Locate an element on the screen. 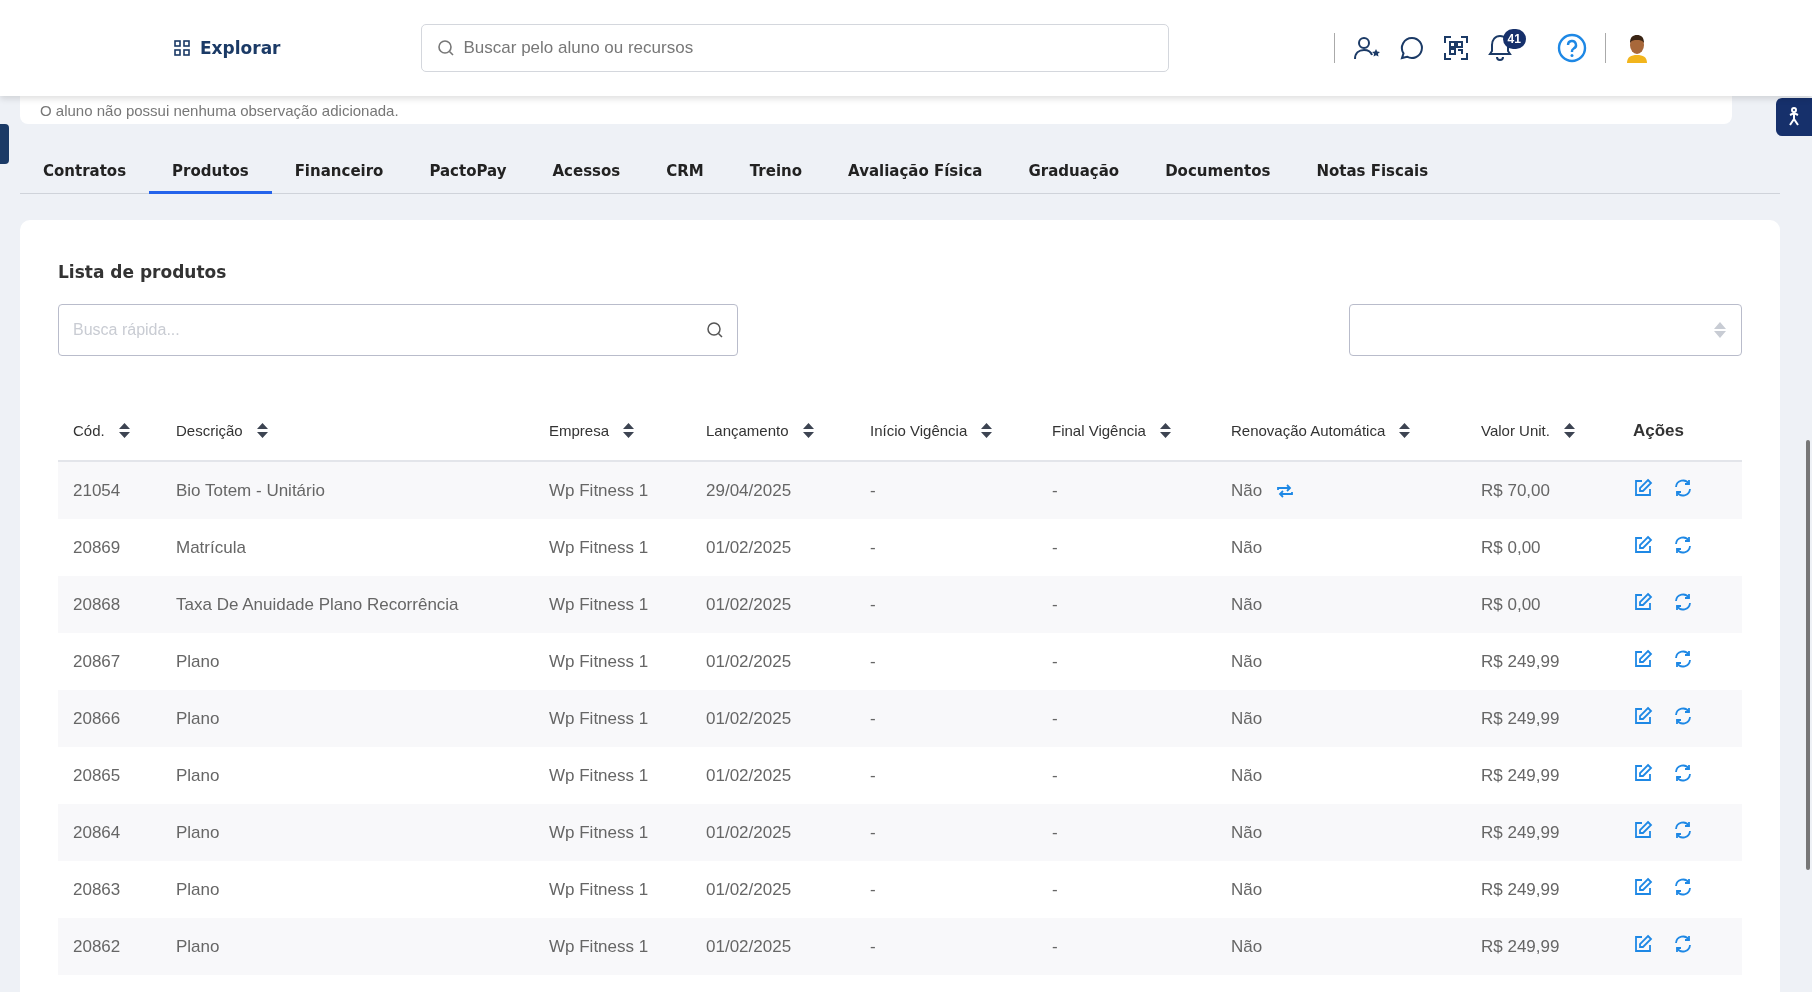 The height and width of the screenshot is (992, 1812). accessibility-button is located at coordinates (1794, 117).